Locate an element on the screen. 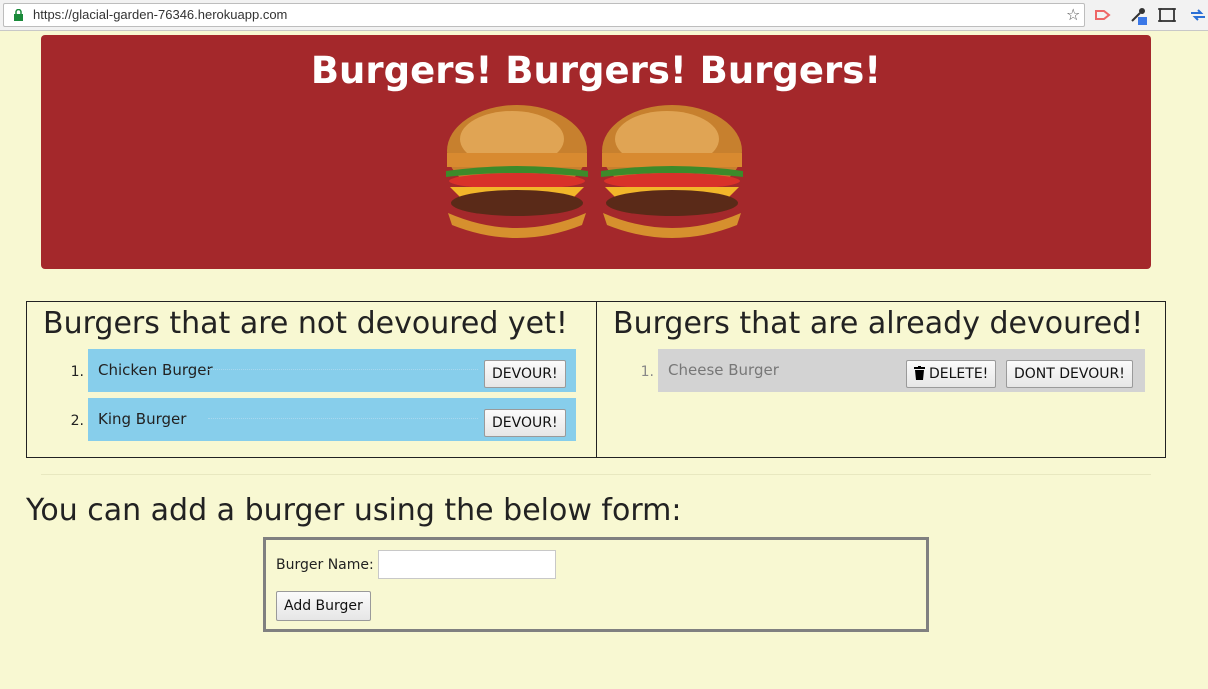 Image resolution: width=1208 pixels, height=689 pixels. burger-name-input is located at coordinates (467, 564).